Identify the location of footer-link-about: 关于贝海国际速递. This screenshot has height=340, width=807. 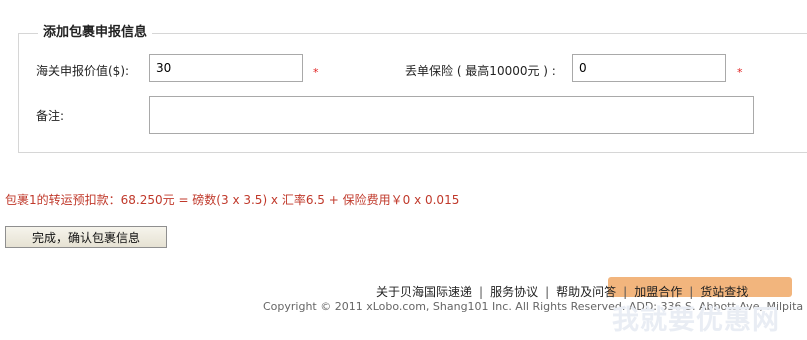
(424, 292).